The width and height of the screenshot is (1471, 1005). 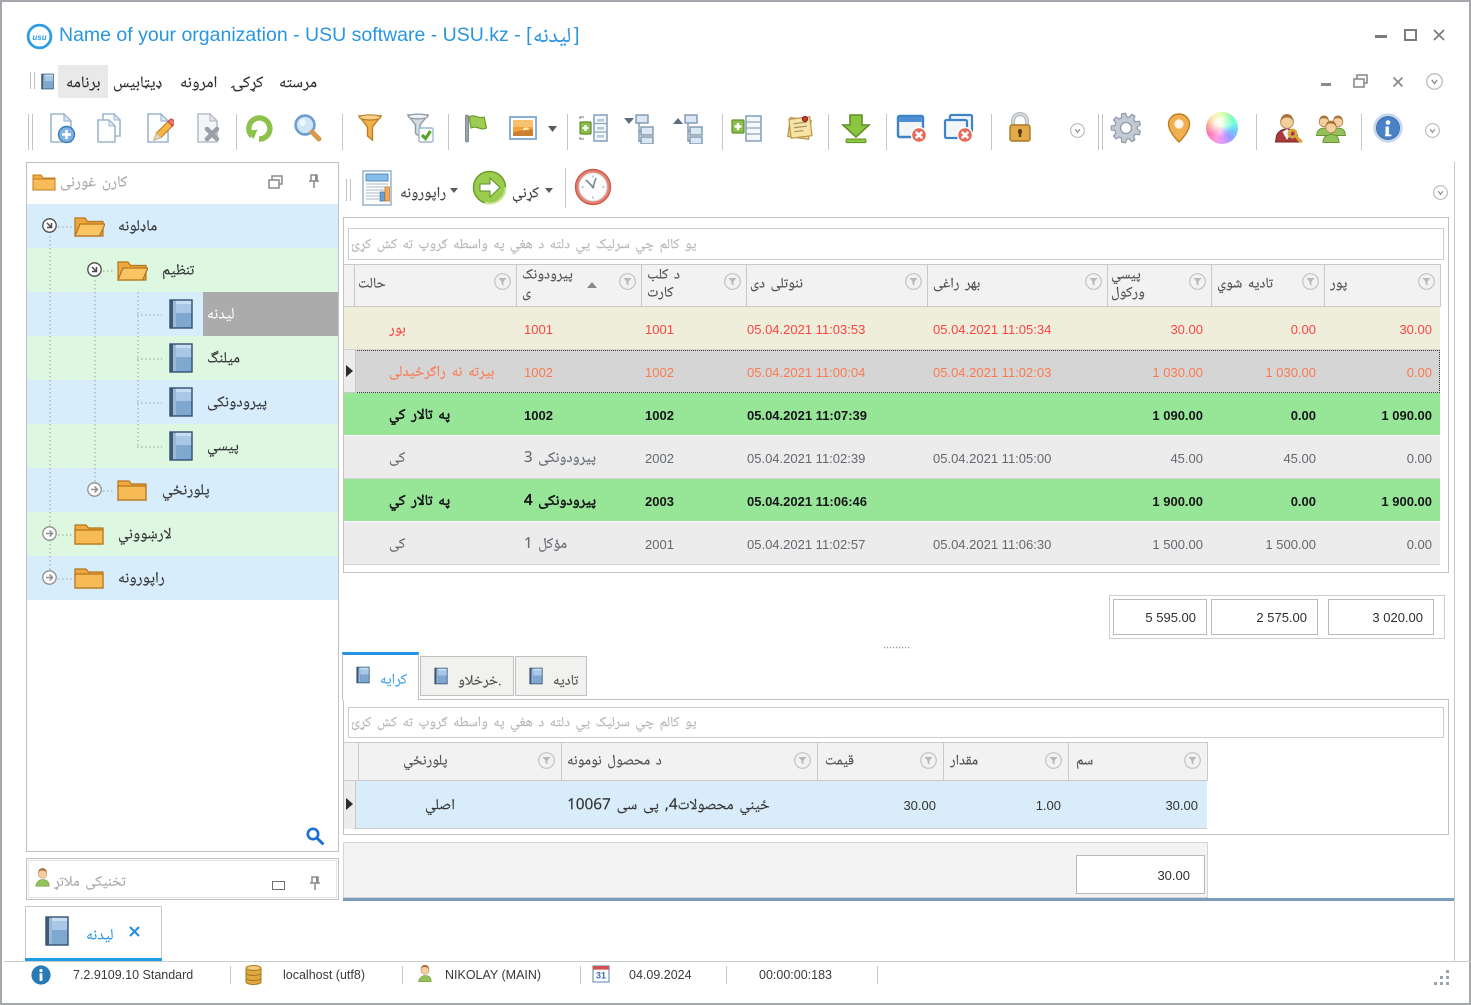 What do you see at coordinates (39, 37) in the screenshot?
I see `svg-text: usu` at bounding box center [39, 37].